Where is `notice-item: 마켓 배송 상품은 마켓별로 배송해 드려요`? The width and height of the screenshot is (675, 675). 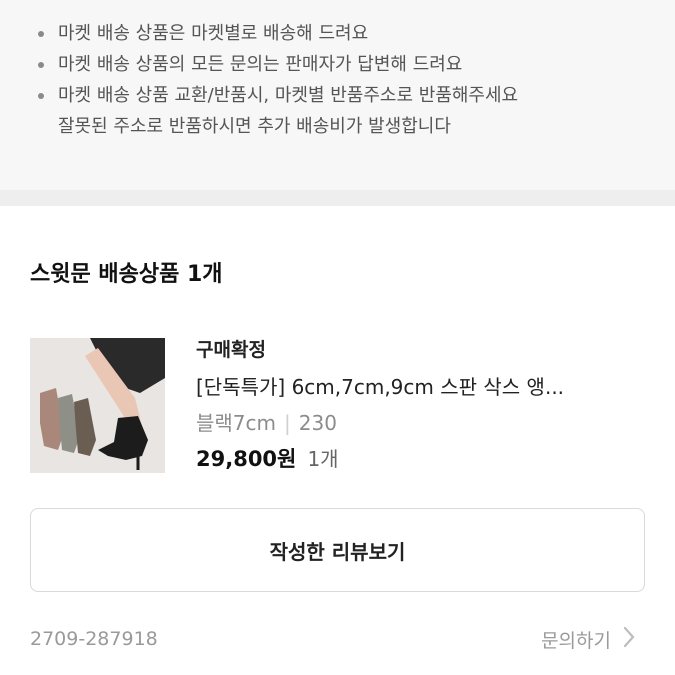
notice-item: 마켓 배송 상품은 마켓별로 배송해 드려요 is located at coordinates (278, 33).